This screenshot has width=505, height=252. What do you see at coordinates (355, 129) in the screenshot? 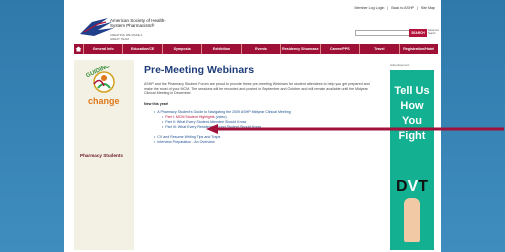
I see `pointer-arrow-icon` at bounding box center [355, 129].